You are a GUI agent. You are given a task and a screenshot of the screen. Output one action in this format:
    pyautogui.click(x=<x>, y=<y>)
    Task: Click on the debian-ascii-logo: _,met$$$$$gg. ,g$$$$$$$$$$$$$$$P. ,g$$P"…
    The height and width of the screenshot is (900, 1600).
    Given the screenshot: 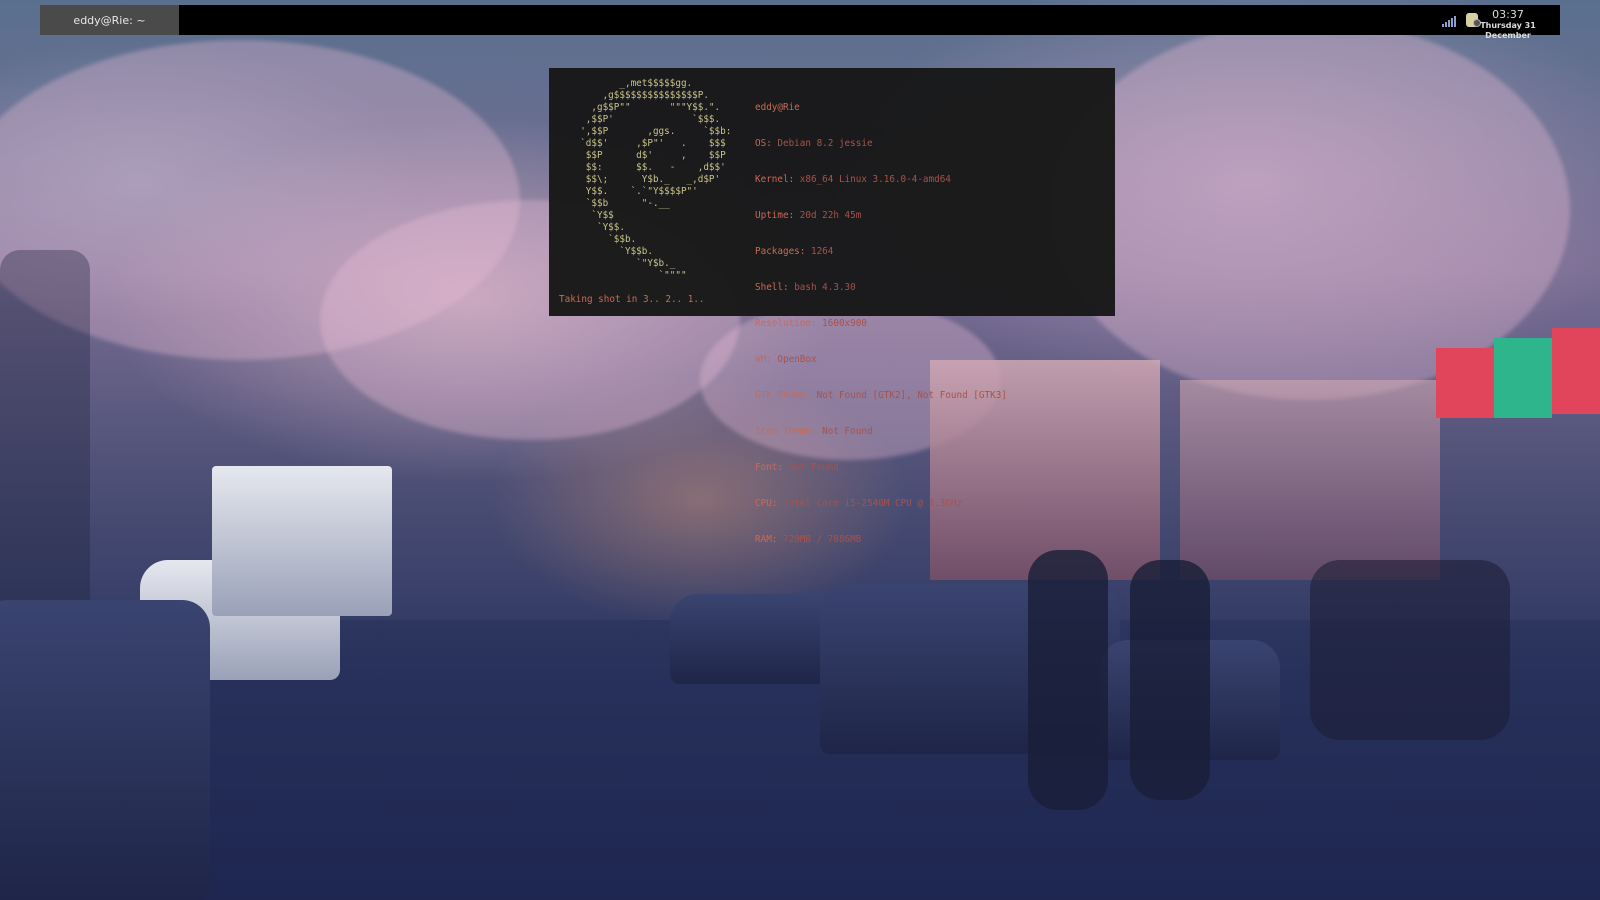 What is the action you would take?
    pyautogui.click(x=656, y=179)
    